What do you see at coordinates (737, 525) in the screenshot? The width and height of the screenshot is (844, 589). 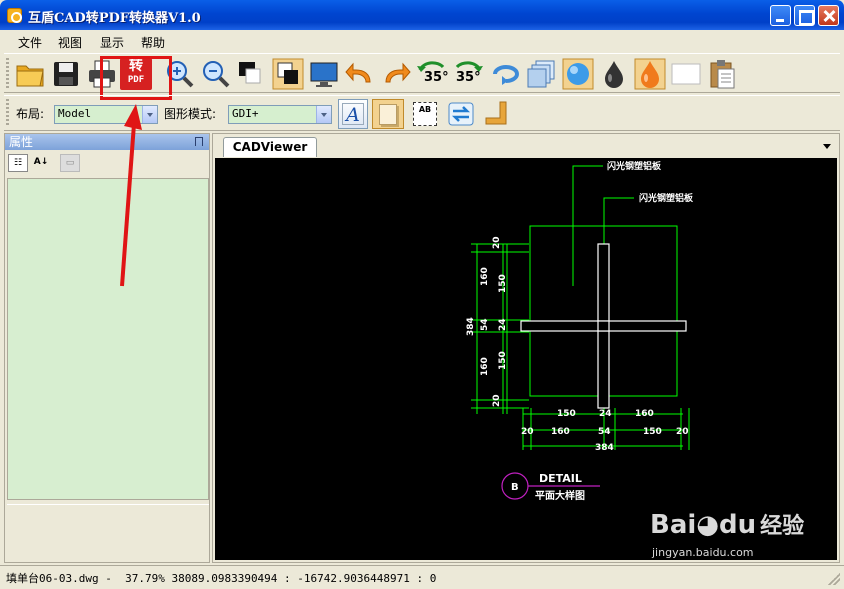 I see `watermark-brand-2: du` at bounding box center [737, 525].